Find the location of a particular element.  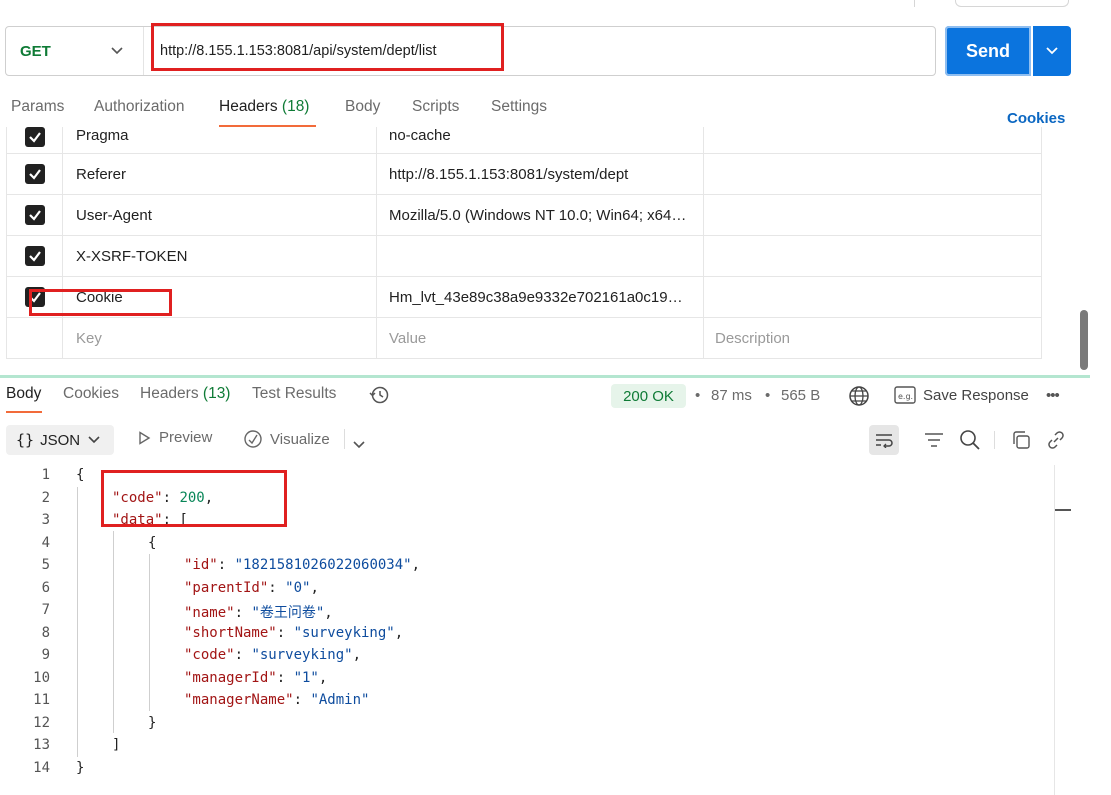

method-label: GET is located at coordinates (35, 51).